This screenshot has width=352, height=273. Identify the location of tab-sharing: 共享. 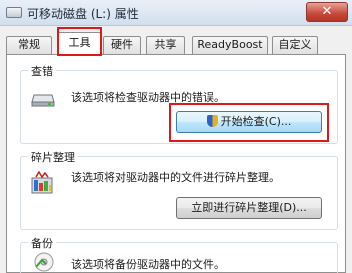
(165, 45).